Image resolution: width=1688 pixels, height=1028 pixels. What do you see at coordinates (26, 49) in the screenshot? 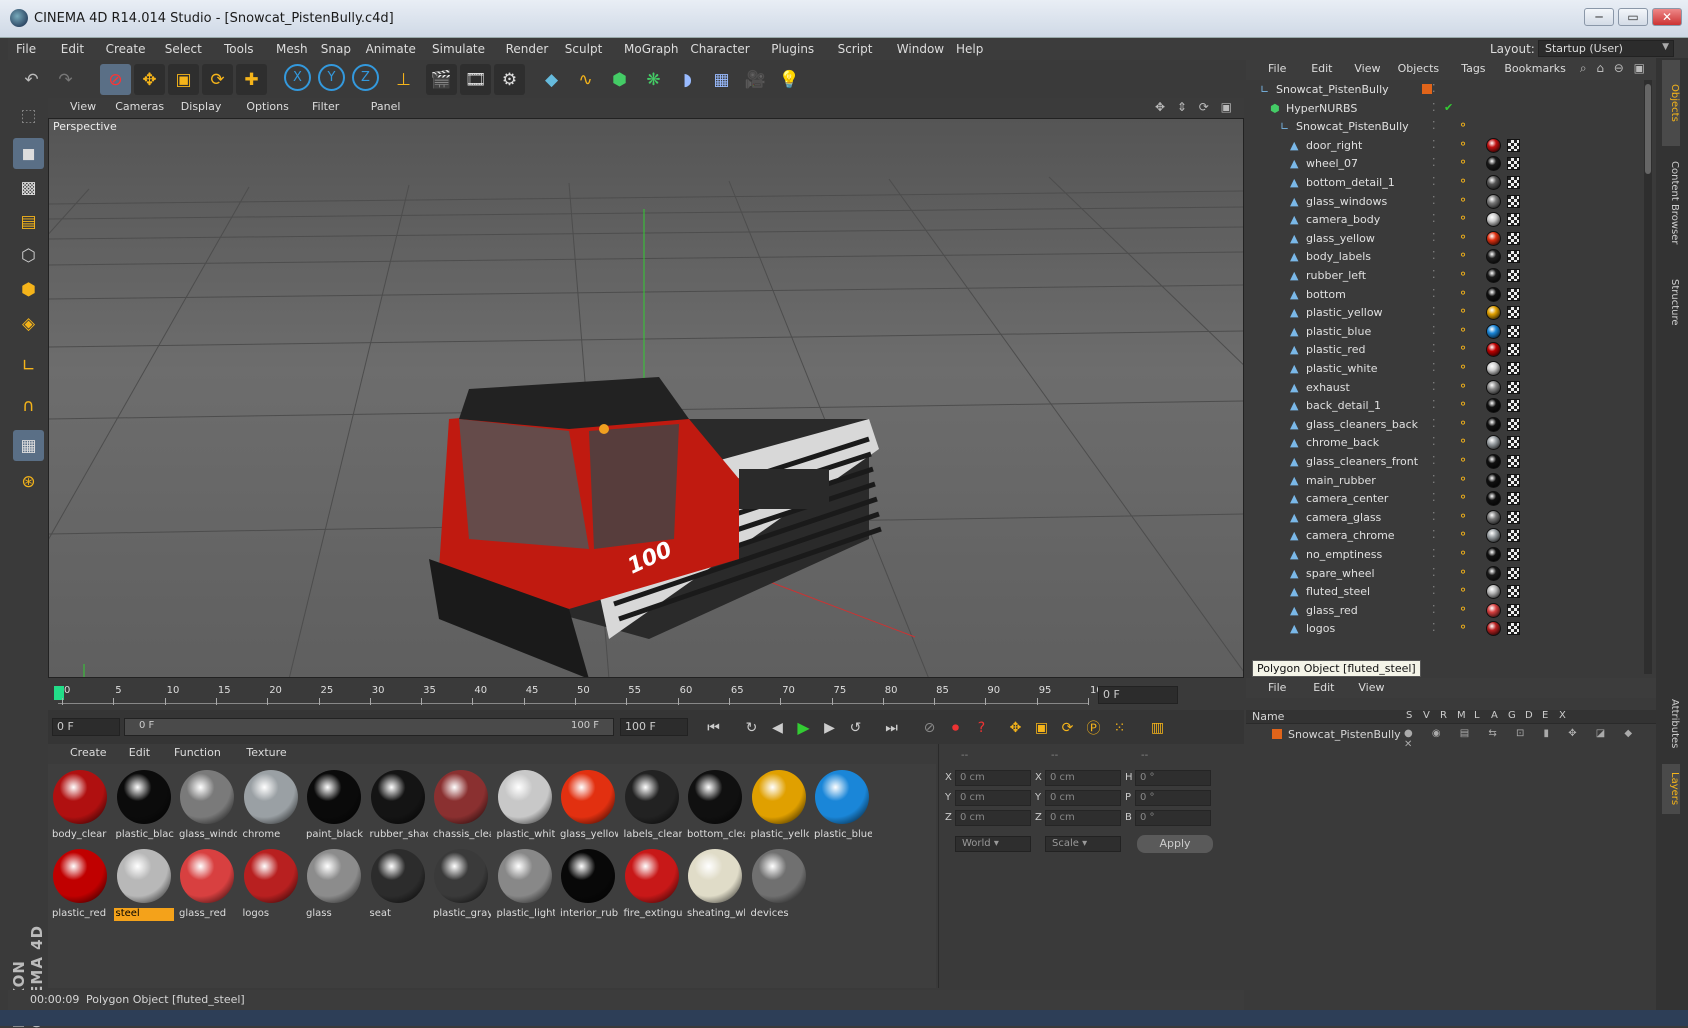
I see `menu-file: File` at bounding box center [26, 49].